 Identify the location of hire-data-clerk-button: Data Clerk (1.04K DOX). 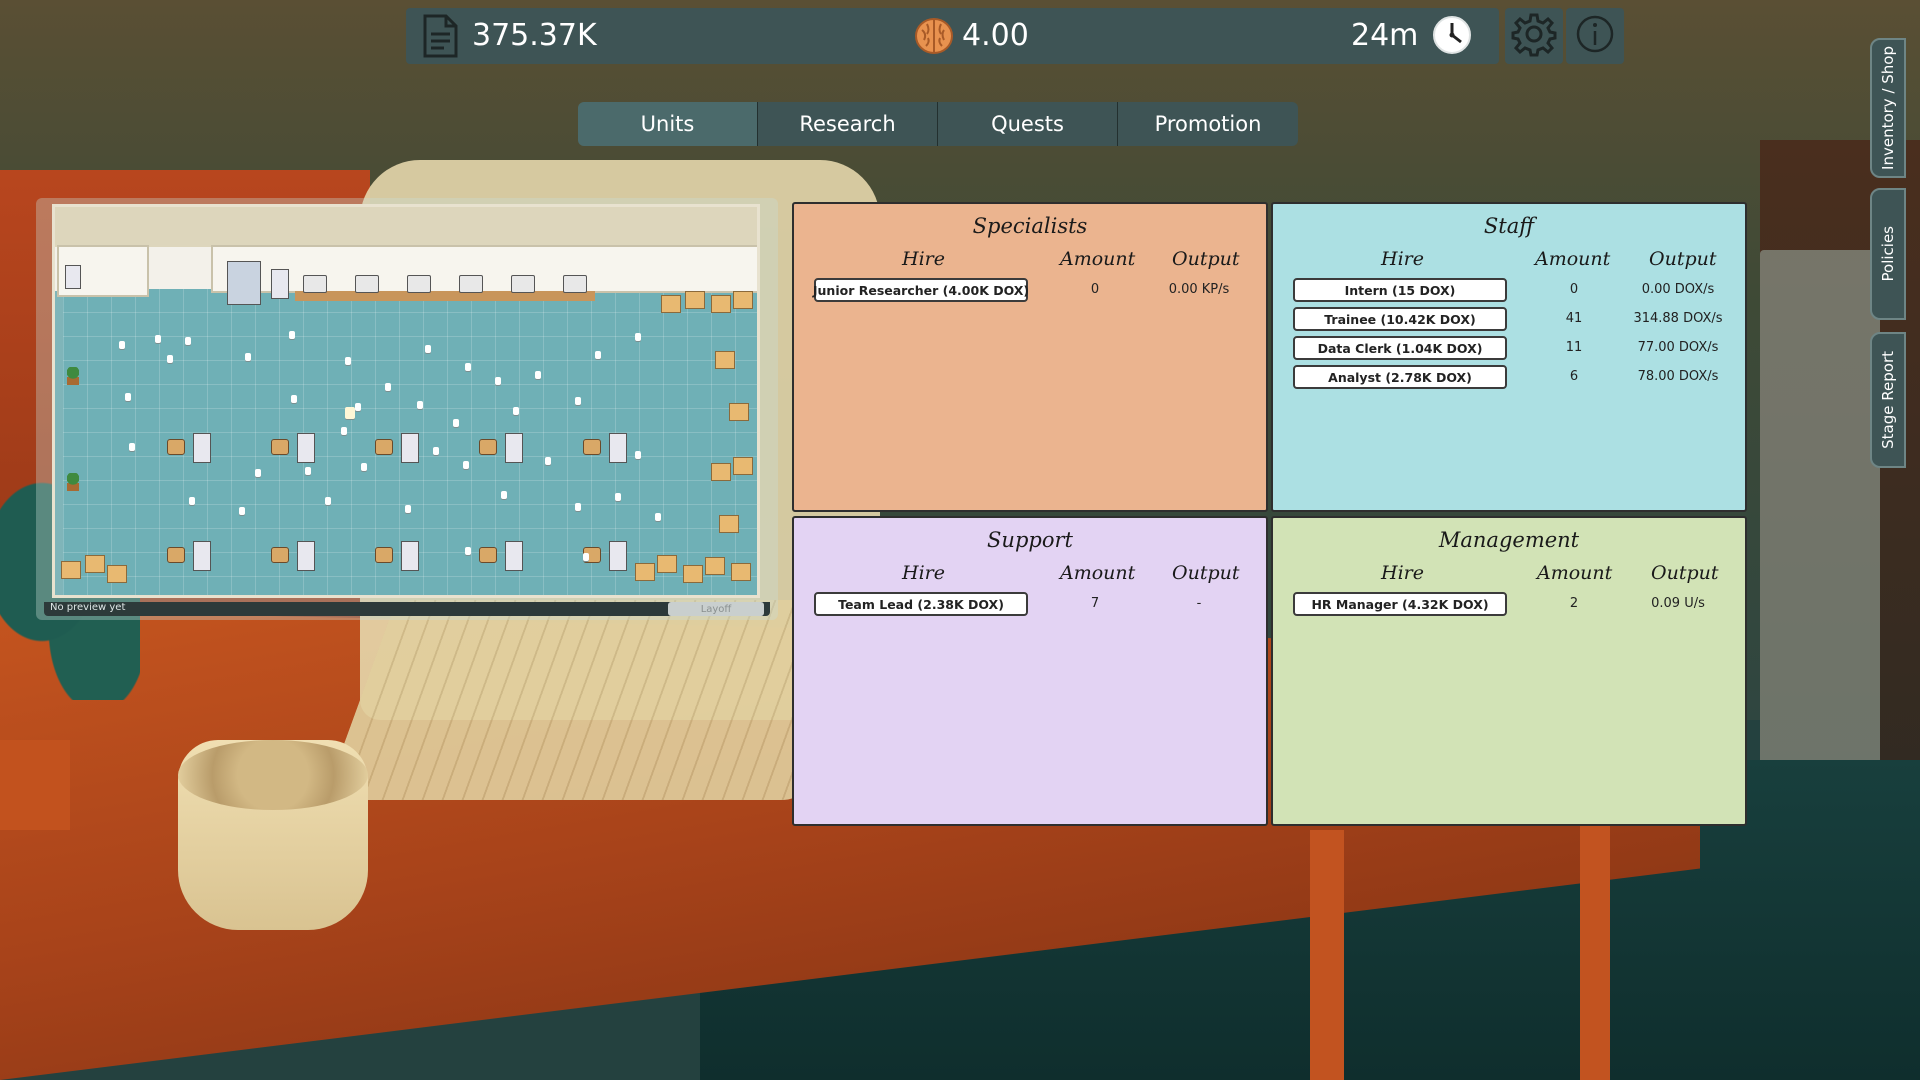
(1400, 348).